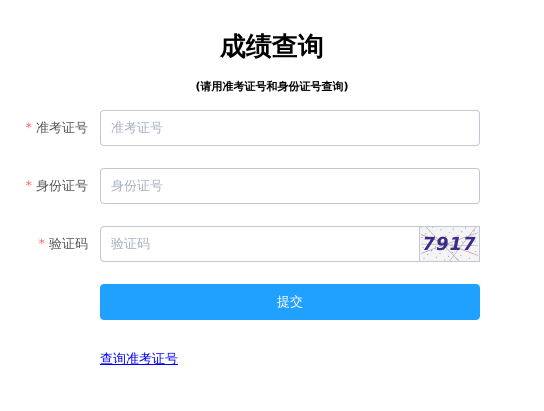  What do you see at coordinates (290, 186) in the screenshot?
I see `input-field: 身份证号` at bounding box center [290, 186].